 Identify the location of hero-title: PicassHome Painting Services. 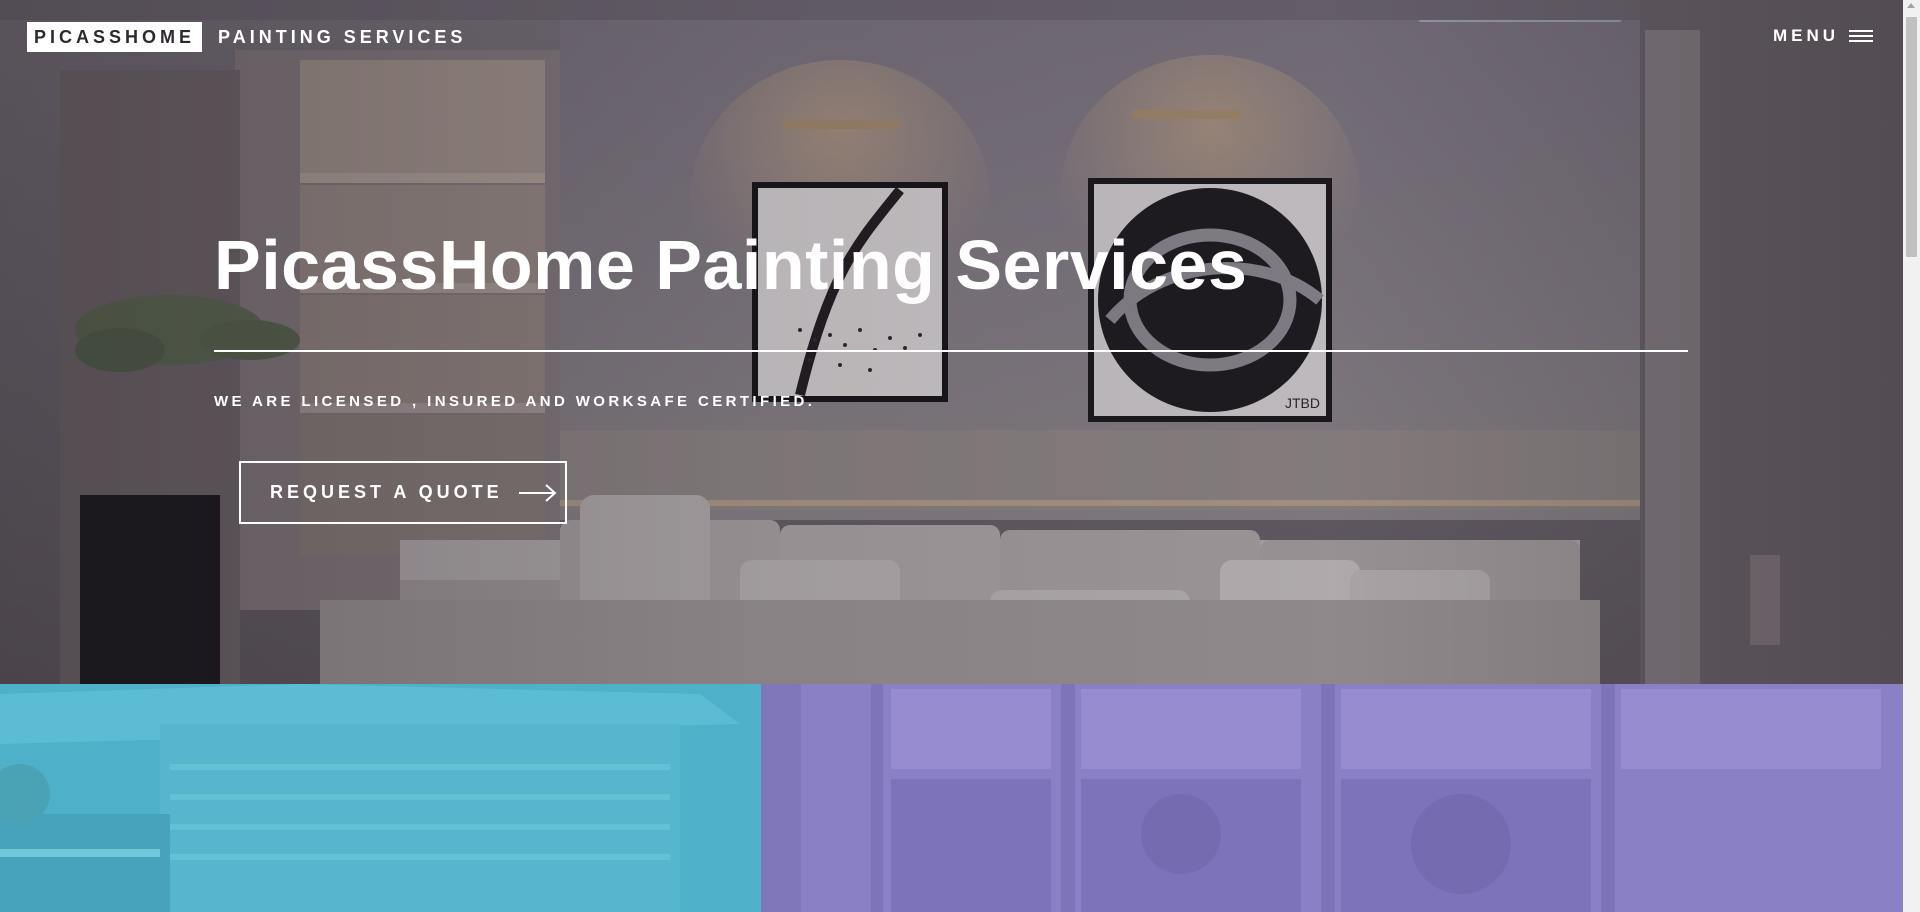
(731, 265).